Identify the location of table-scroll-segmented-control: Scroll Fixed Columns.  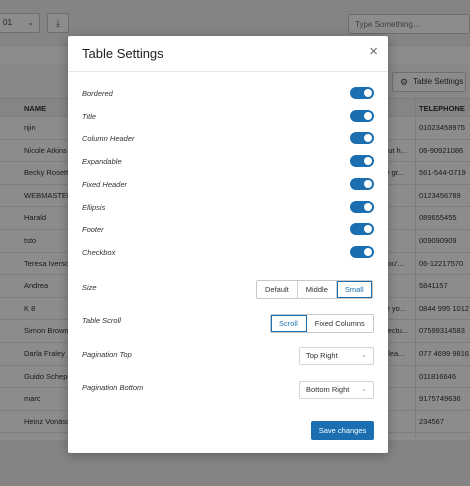
(322, 323).